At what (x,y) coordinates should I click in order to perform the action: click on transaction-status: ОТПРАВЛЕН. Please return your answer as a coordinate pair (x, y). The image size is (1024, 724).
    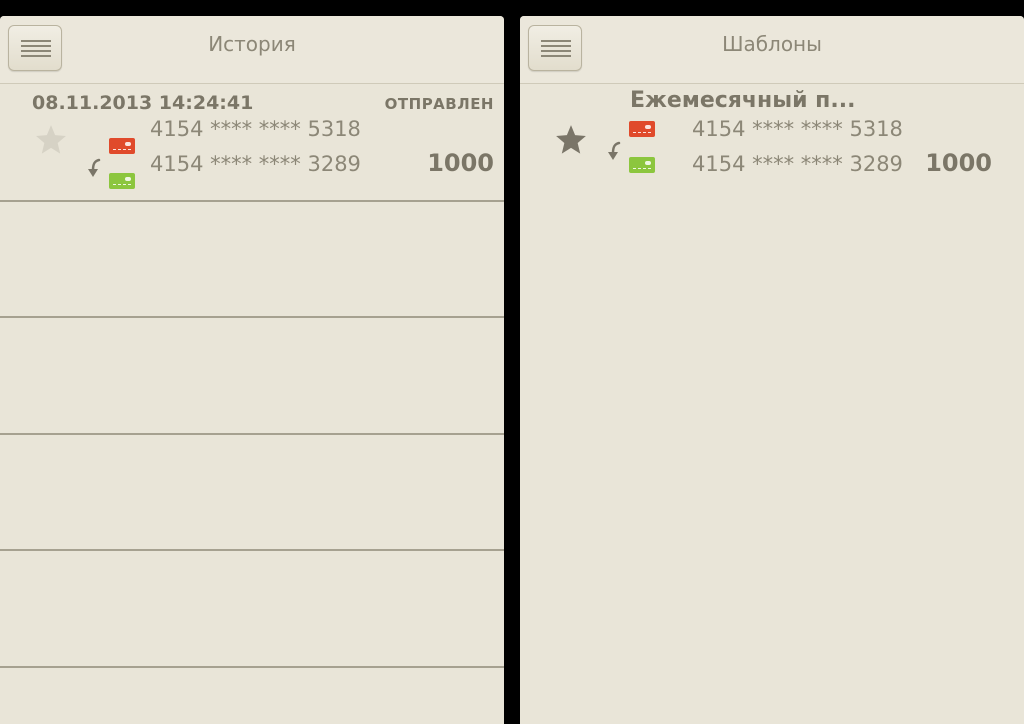
    Looking at the image, I should click on (439, 104).